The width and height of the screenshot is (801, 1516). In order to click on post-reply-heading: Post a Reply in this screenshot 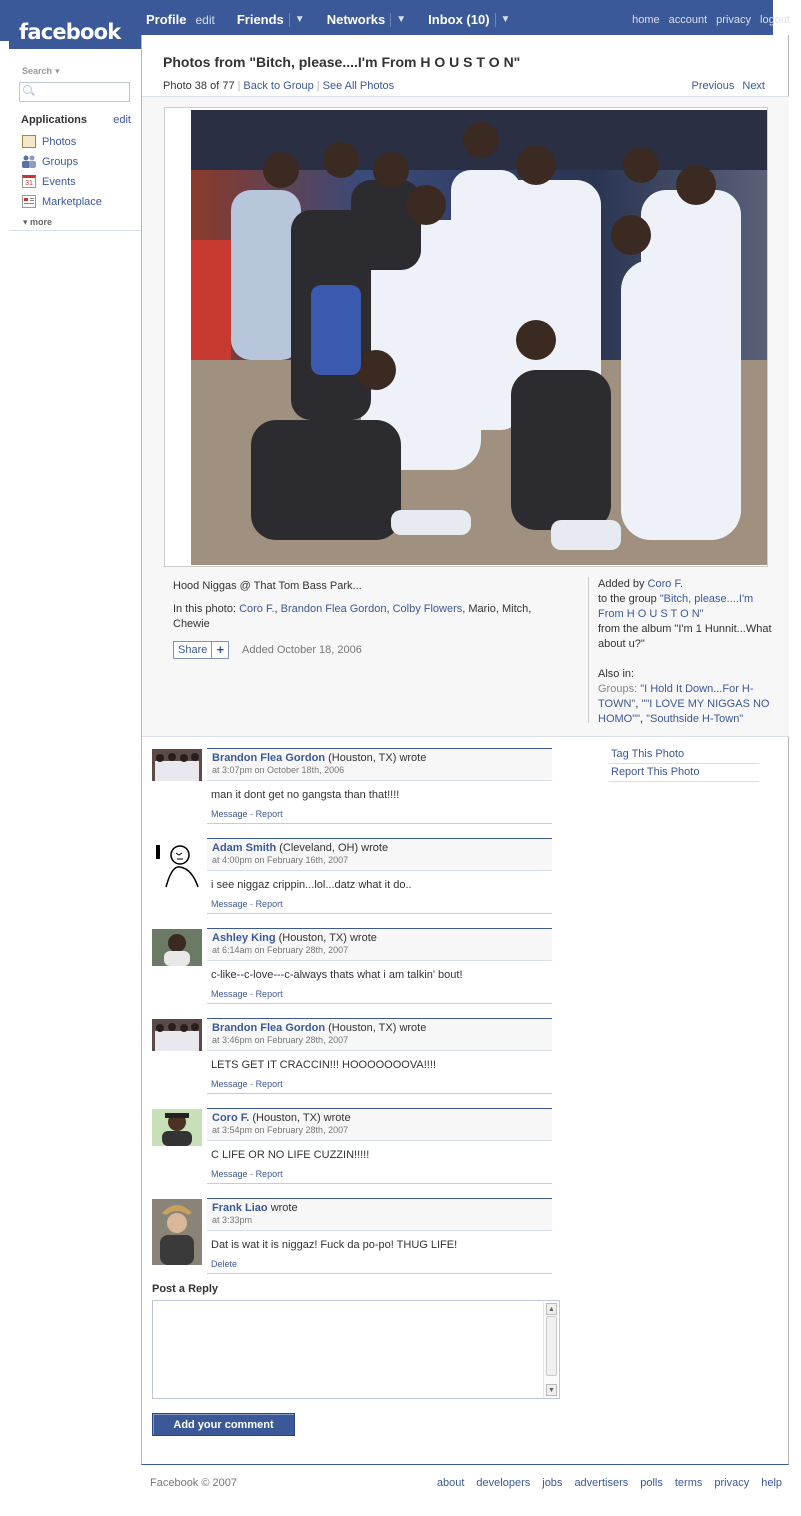, I will do `click(185, 1289)`.